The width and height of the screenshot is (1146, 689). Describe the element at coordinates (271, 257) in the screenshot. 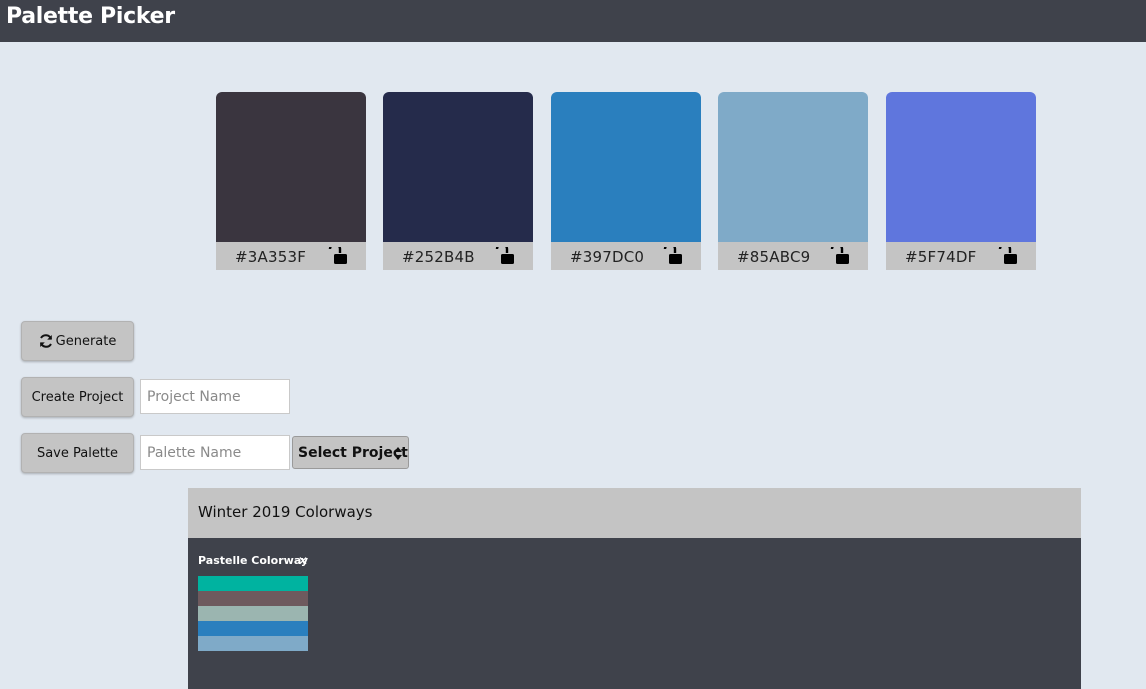

I see `swatch-hex: #3A353F` at that location.